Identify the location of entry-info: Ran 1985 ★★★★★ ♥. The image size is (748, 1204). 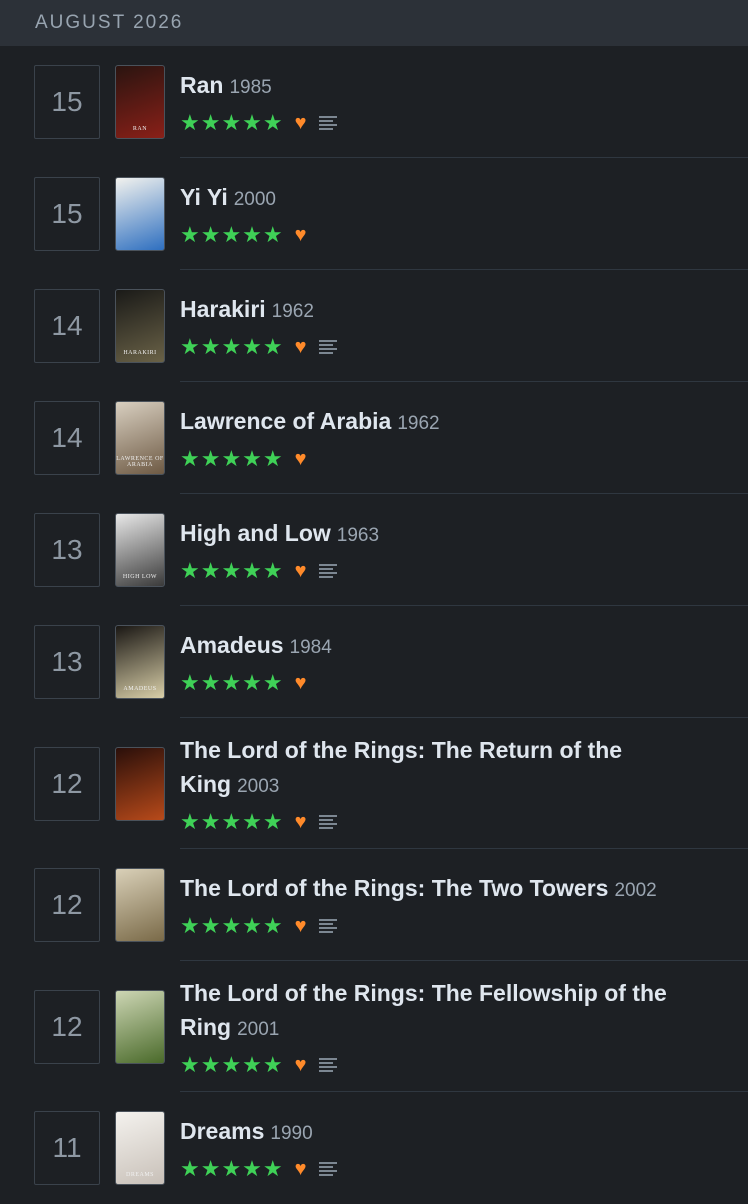
(449, 102).